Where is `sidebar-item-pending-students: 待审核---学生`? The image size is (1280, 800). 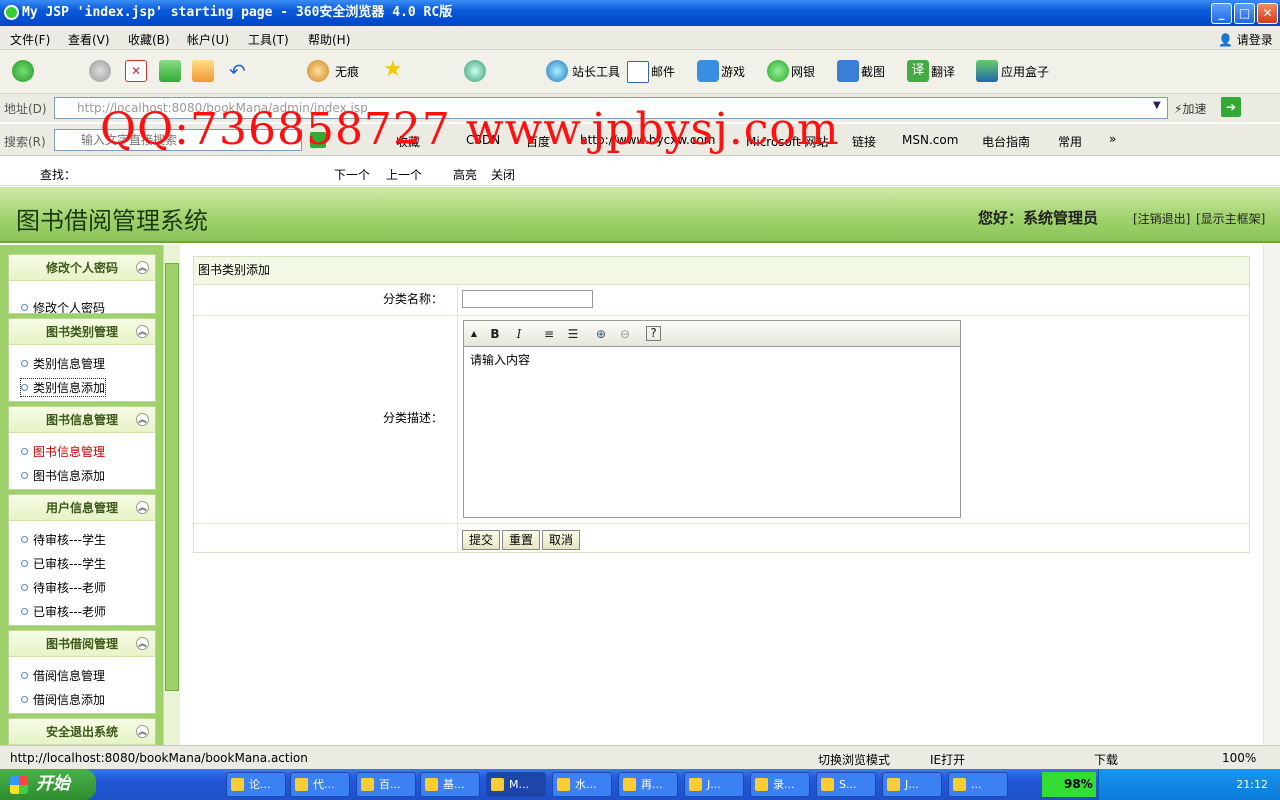
sidebar-item-pending-students: 待审核---学生 is located at coordinates (63, 539).